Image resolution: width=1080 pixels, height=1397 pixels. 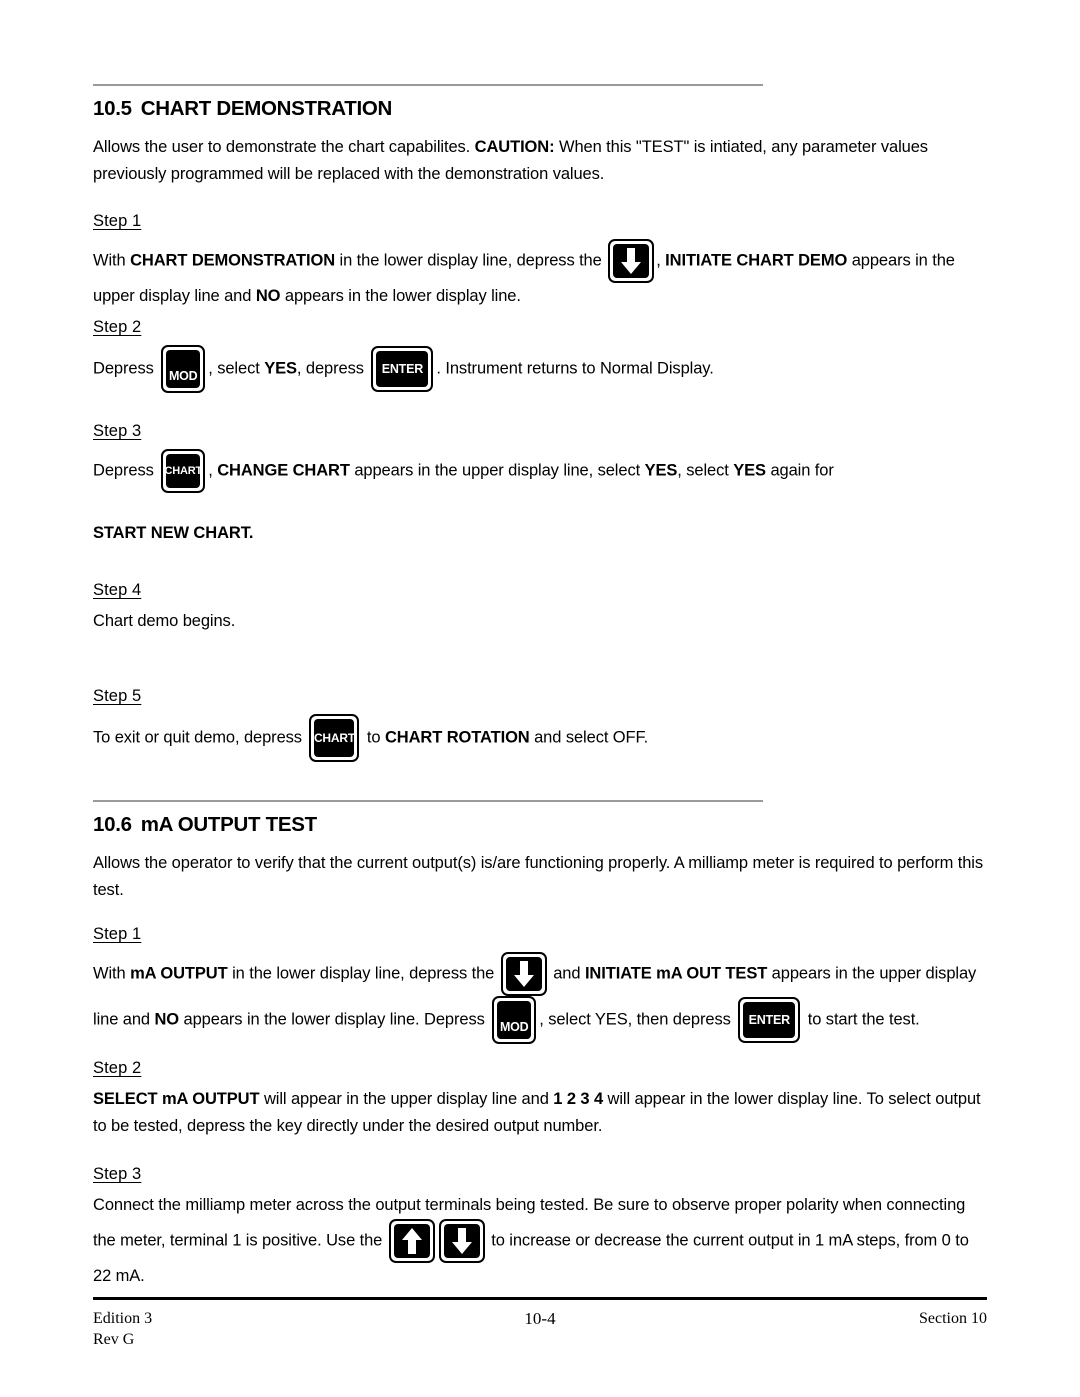 What do you see at coordinates (123, 1318) in the screenshot?
I see `footer-edition: Edition 3` at bounding box center [123, 1318].